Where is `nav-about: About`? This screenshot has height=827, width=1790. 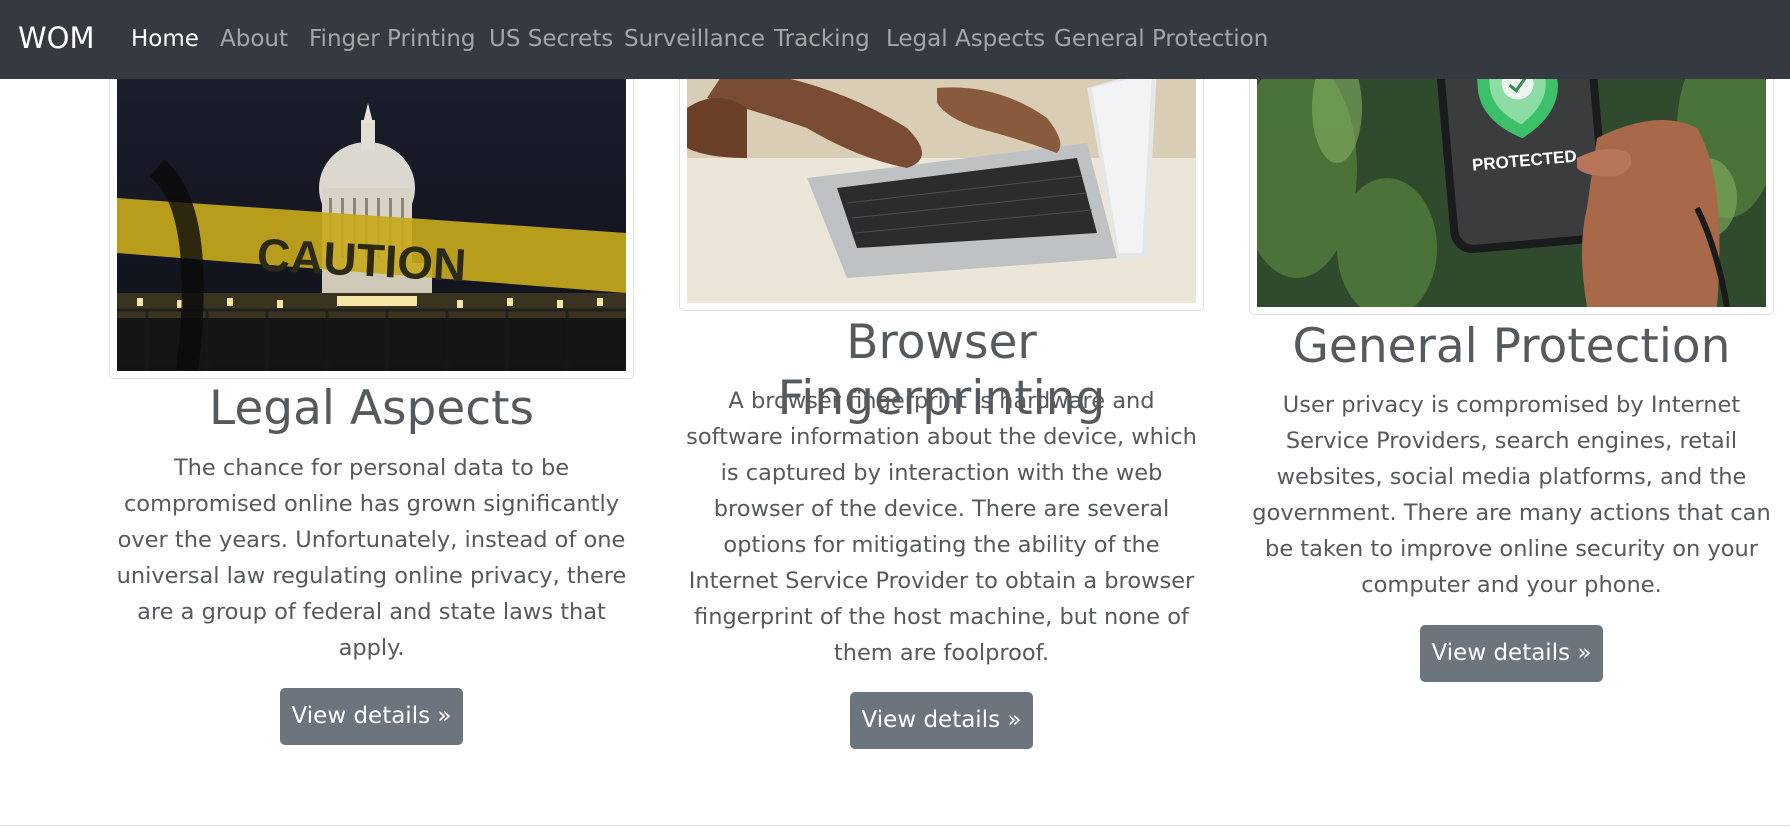 nav-about: About is located at coordinates (254, 39).